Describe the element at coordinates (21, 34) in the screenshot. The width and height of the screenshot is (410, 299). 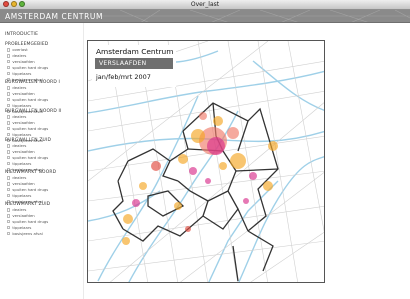
I see `nav-intro-link: INTRODUCTIE` at that location.